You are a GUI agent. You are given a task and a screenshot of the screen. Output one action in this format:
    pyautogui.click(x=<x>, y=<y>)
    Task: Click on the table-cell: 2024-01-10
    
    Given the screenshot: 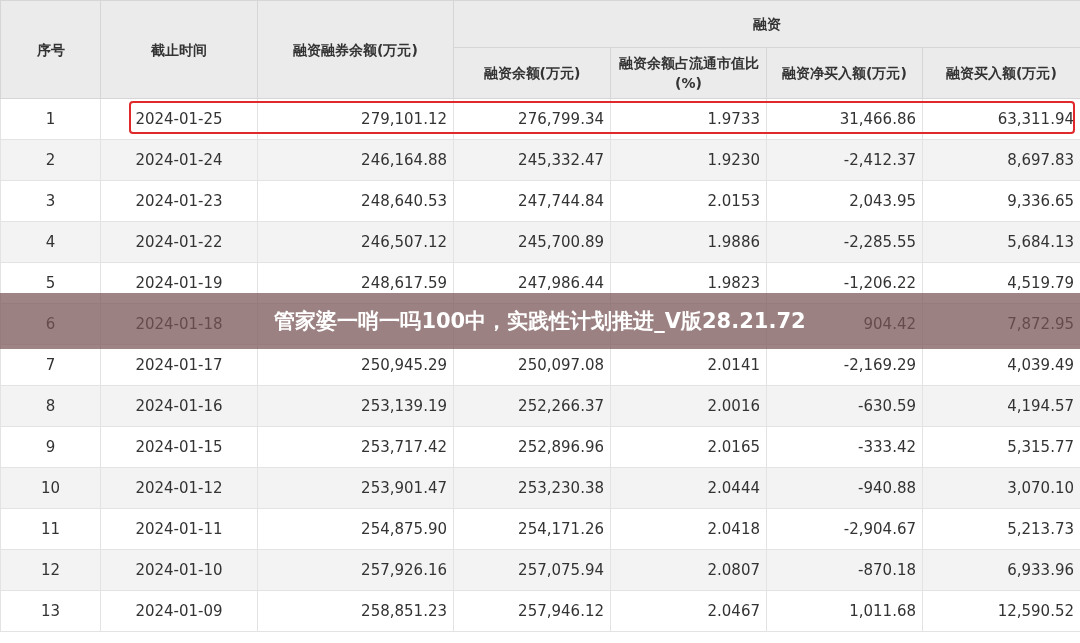 What is the action you would take?
    pyautogui.click(x=179, y=570)
    